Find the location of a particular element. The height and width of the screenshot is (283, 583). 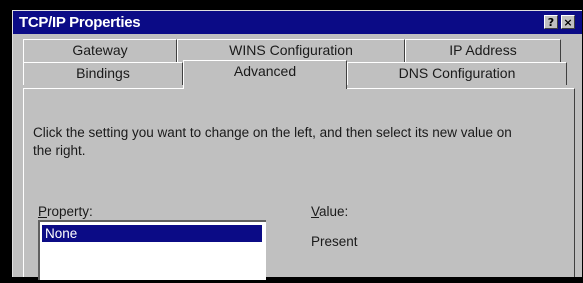

title-bar: TCP/IP Properties ? × is located at coordinates (297, 22).